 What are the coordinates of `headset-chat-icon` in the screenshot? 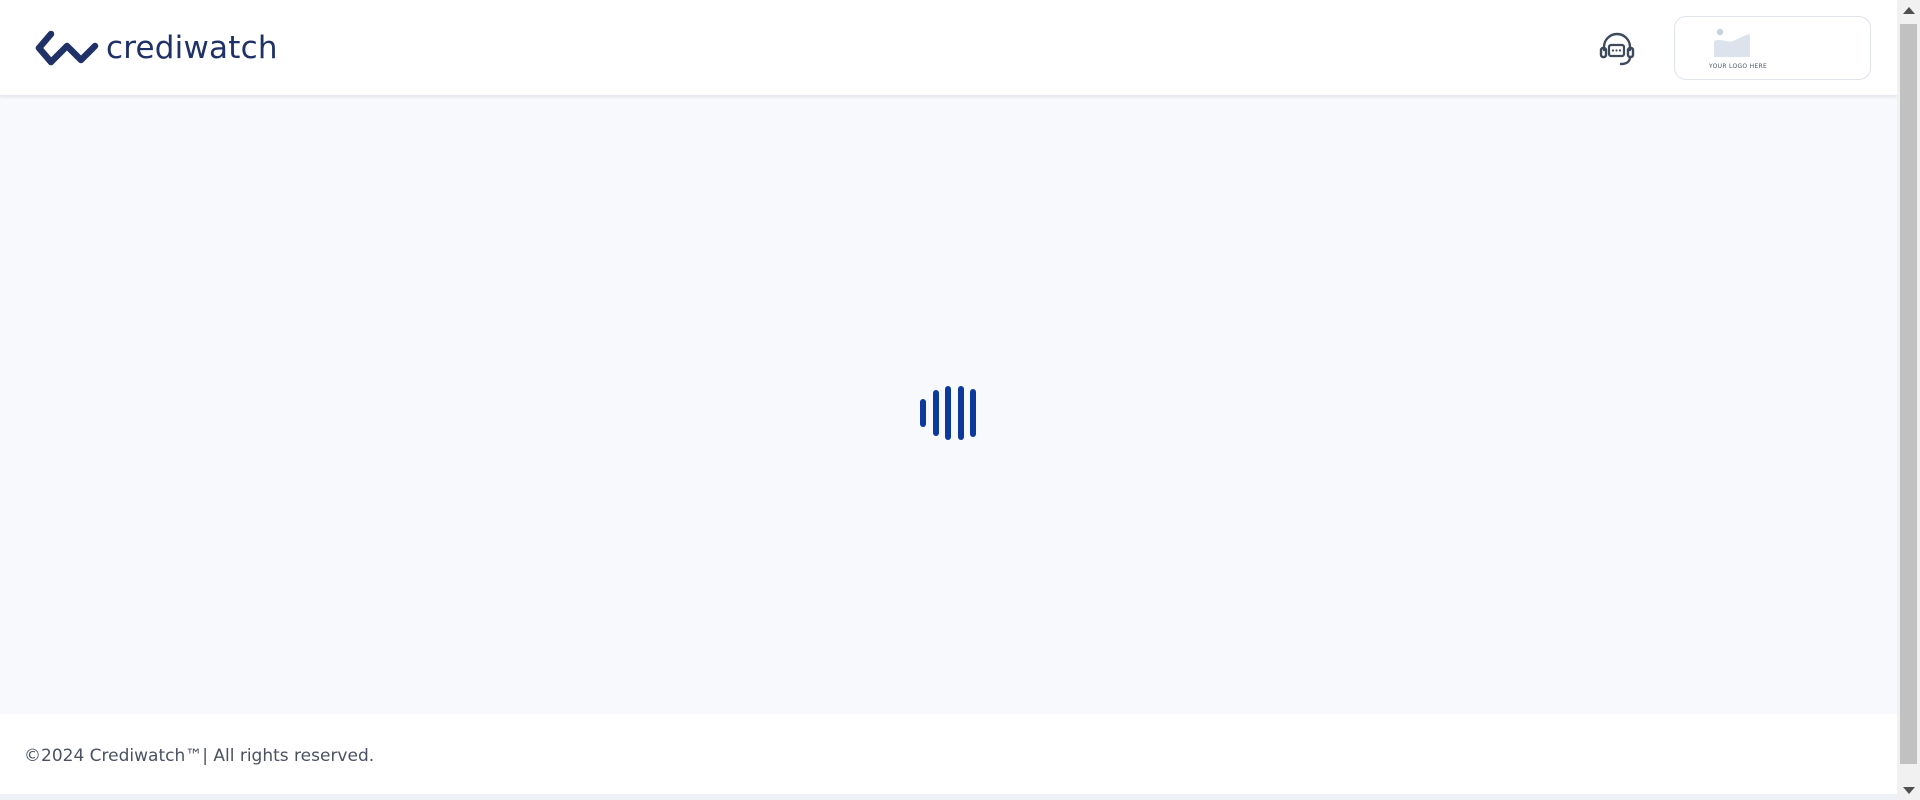 It's located at (1617, 49).